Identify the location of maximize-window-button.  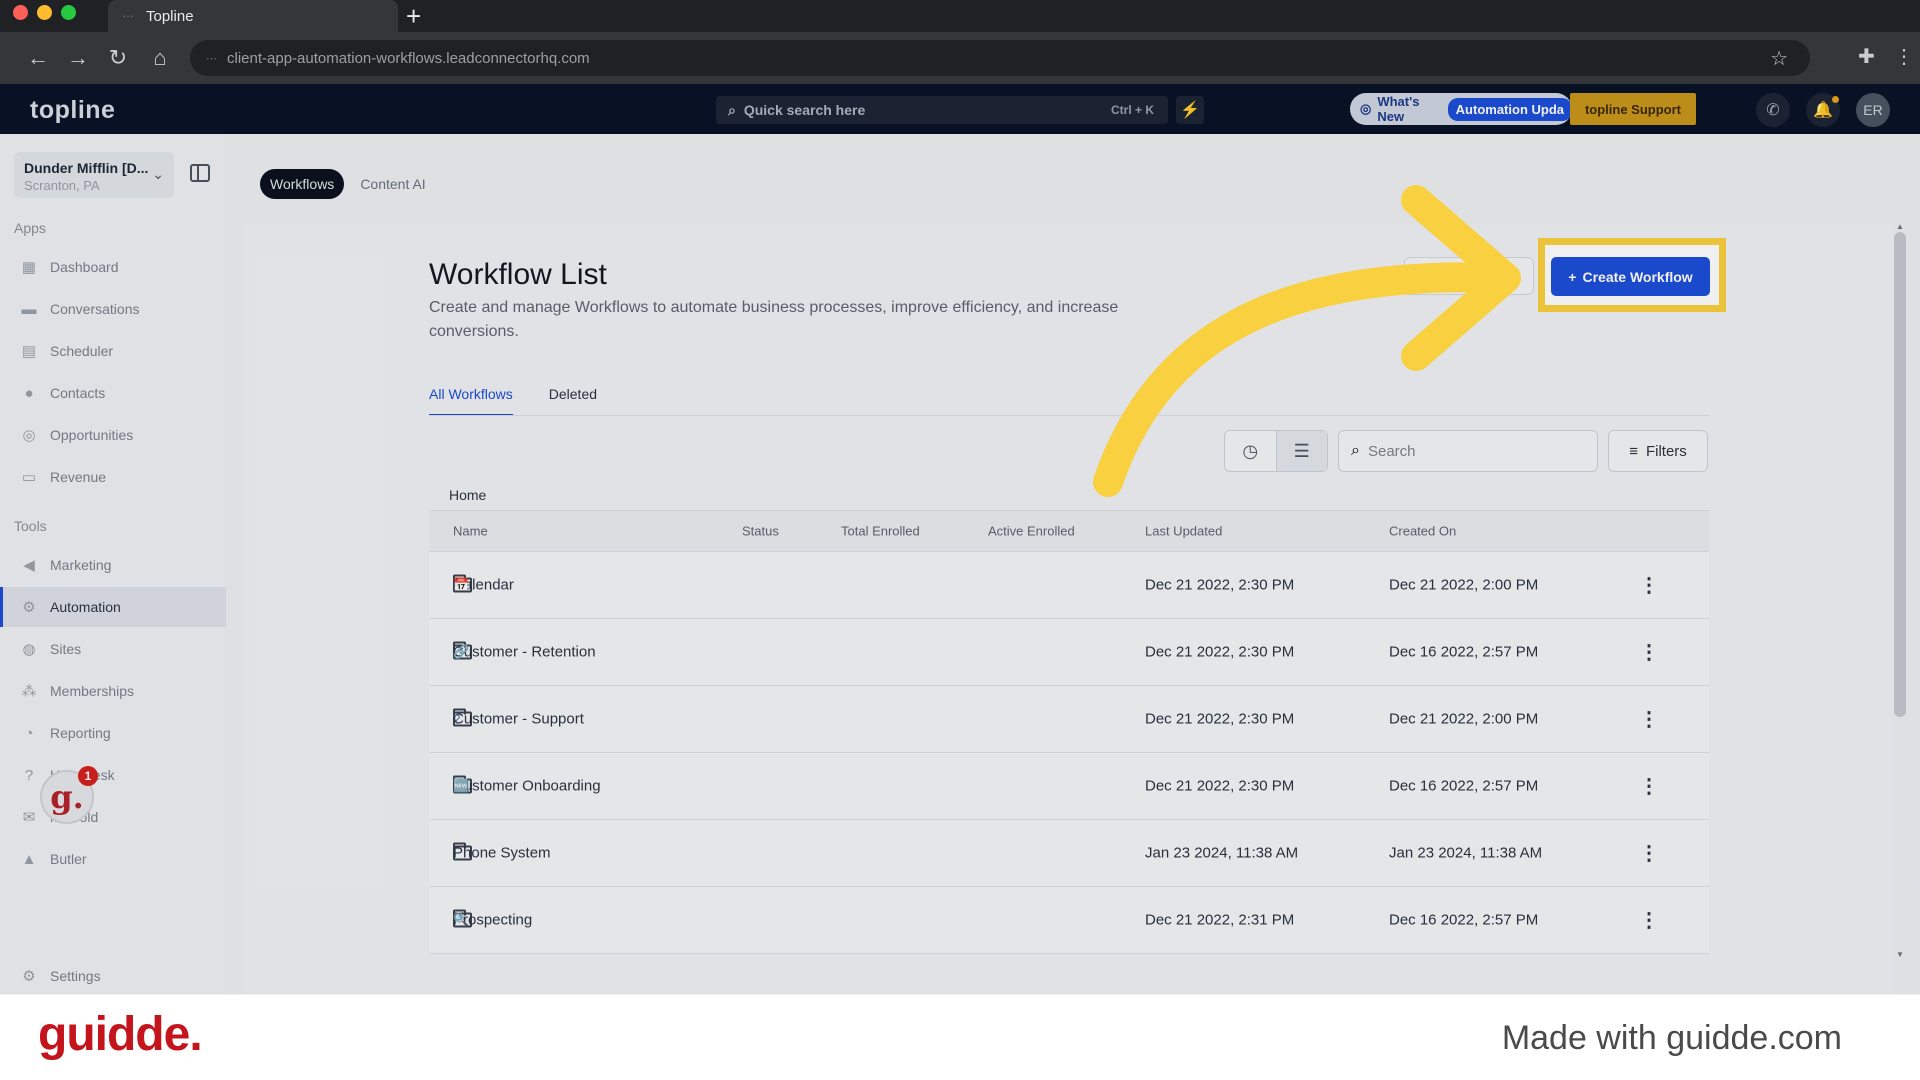
(68, 12).